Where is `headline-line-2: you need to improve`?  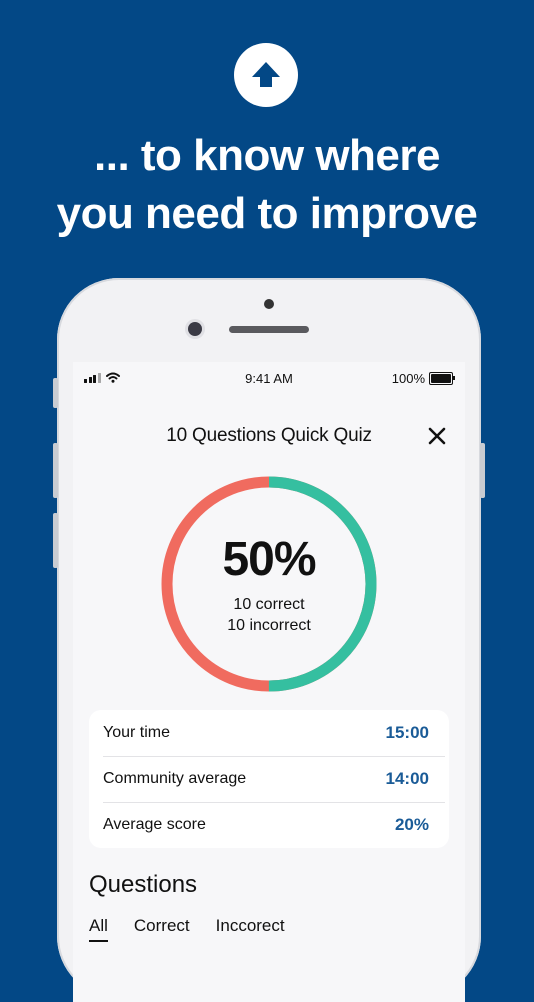 headline-line-2: you need to improve is located at coordinates (267, 213).